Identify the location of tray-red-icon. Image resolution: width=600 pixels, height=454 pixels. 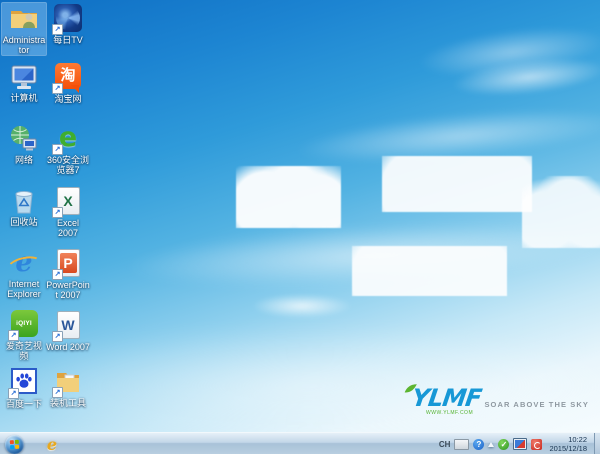
(537, 444).